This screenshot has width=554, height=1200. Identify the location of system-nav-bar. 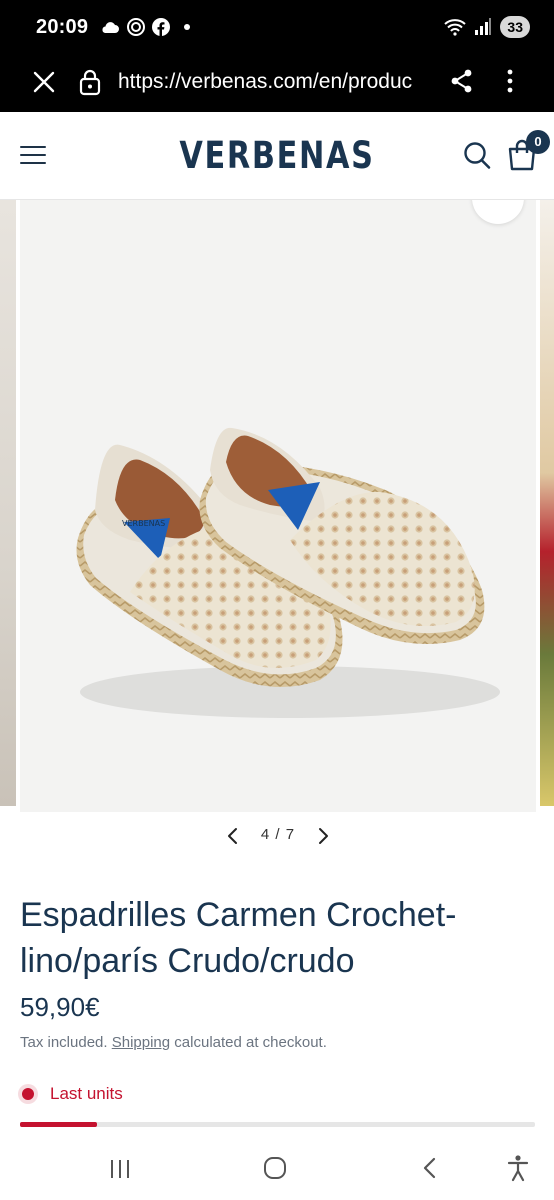
(277, 1168).